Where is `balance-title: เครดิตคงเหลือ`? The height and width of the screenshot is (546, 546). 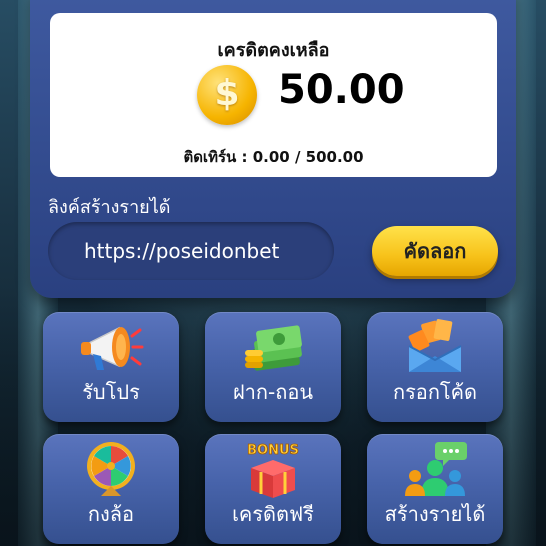
balance-title: เครดิตคงเหลือ is located at coordinates (273, 50).